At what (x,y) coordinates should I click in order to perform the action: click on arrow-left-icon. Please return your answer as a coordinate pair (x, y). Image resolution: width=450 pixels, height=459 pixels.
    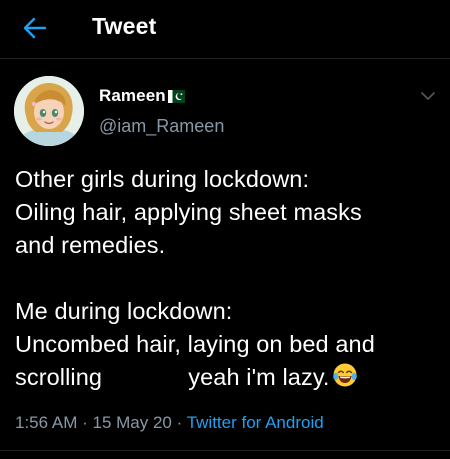
    Looking at the image, I should click on (35, 28).